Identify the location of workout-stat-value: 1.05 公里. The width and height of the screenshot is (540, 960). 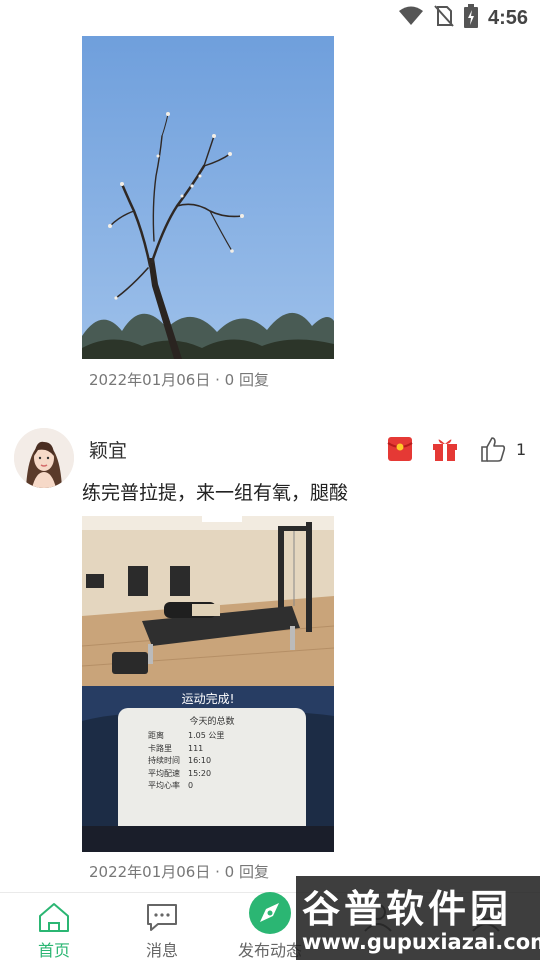
(206, 735).